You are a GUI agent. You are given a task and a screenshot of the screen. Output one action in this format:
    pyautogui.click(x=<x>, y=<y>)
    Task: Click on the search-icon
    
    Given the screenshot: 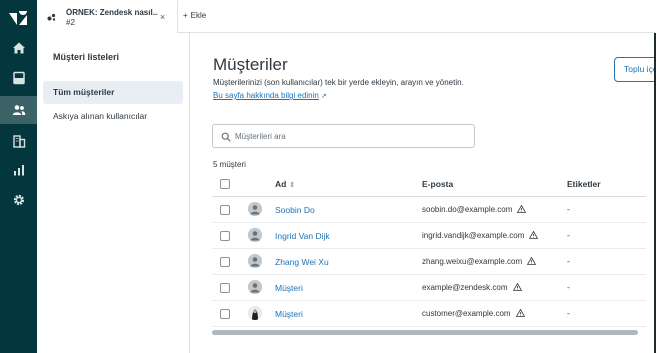 What is the action you would take?
    pyautogui.click(x=226, y=137)
    